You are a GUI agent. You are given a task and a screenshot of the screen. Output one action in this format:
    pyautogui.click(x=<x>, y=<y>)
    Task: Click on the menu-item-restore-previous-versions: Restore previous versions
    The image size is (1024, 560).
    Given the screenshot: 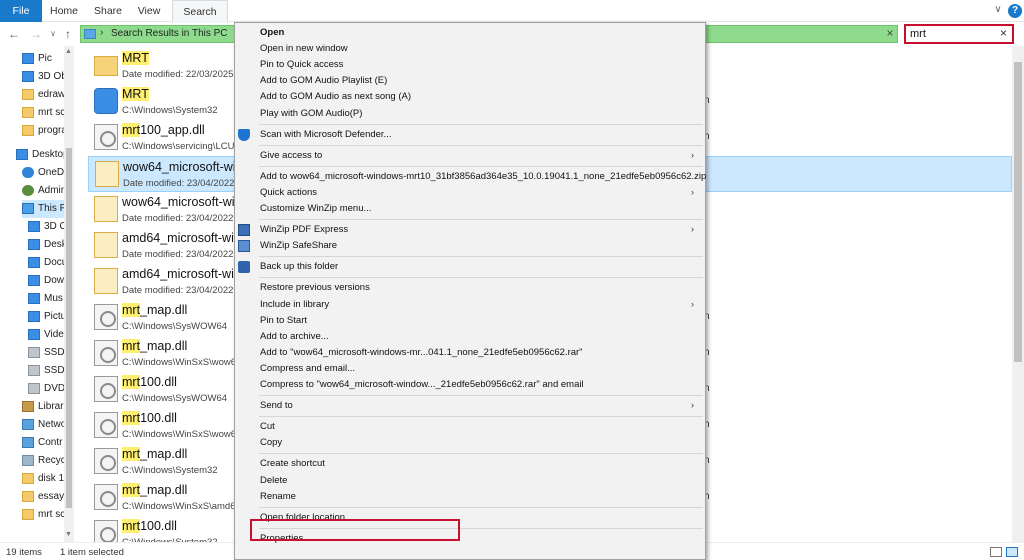 What is the action you would take?
    pyautogui.click(x=470, y=288)
    